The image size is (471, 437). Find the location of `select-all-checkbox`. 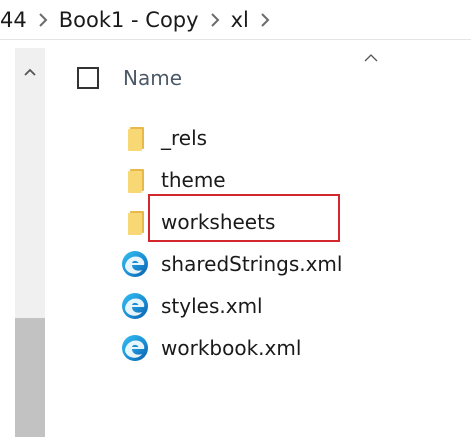

select-all-checkbox is located at coordinates (88, 78).